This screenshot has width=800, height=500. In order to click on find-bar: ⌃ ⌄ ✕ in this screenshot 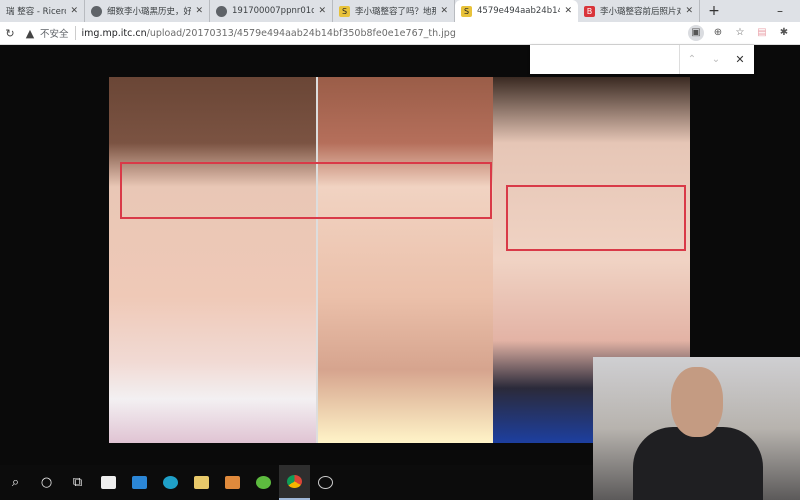, I will do `click(642, 59)`.